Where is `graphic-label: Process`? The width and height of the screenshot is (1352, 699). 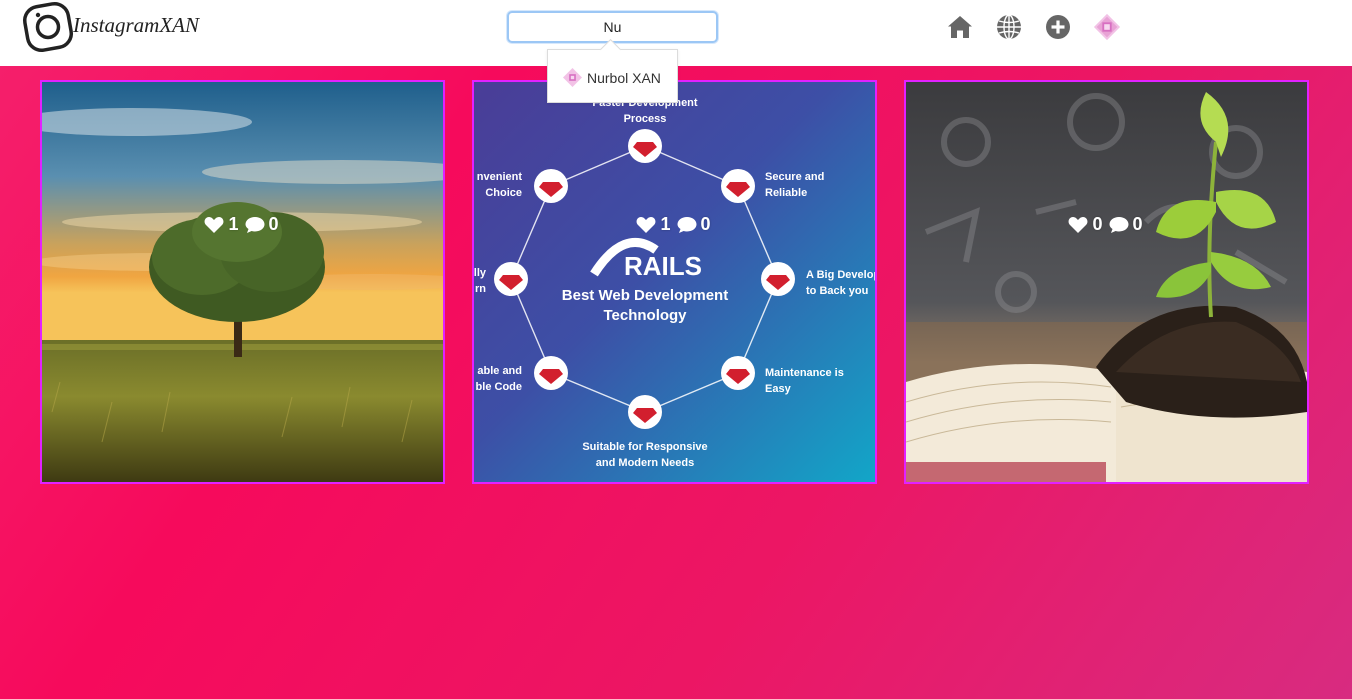
graphic-label: Process is located at coordinates (645, 119).